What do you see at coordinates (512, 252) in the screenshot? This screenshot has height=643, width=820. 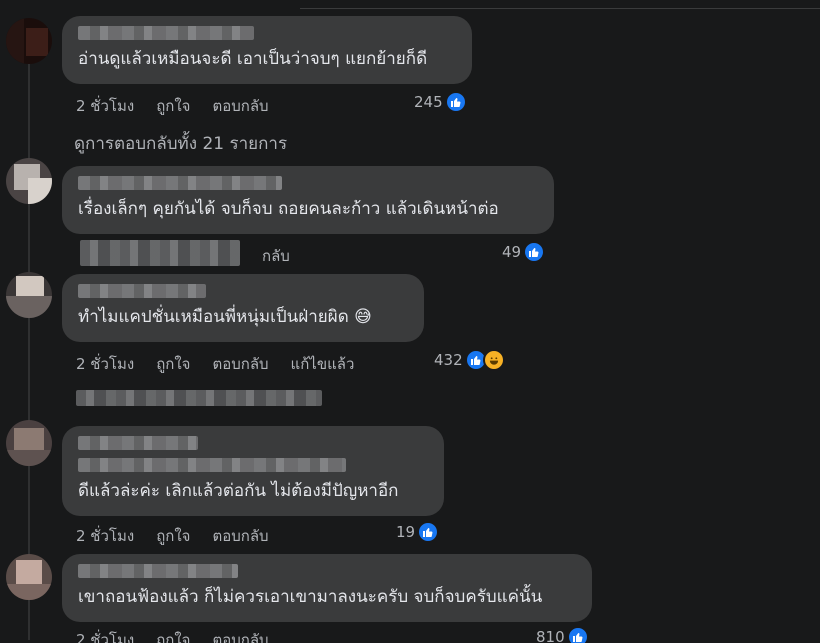 I see `reaction-count: 49` at bounding box center [512, 252].